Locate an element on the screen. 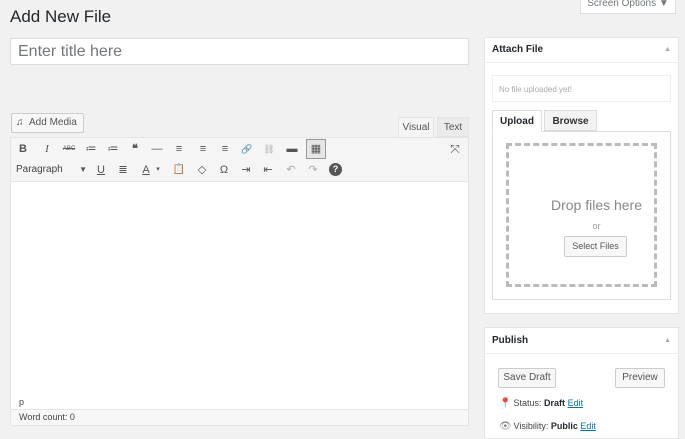 This screenshot has height=439, width=685. add-media-label: Add Media is located at coordinates (53, 122).